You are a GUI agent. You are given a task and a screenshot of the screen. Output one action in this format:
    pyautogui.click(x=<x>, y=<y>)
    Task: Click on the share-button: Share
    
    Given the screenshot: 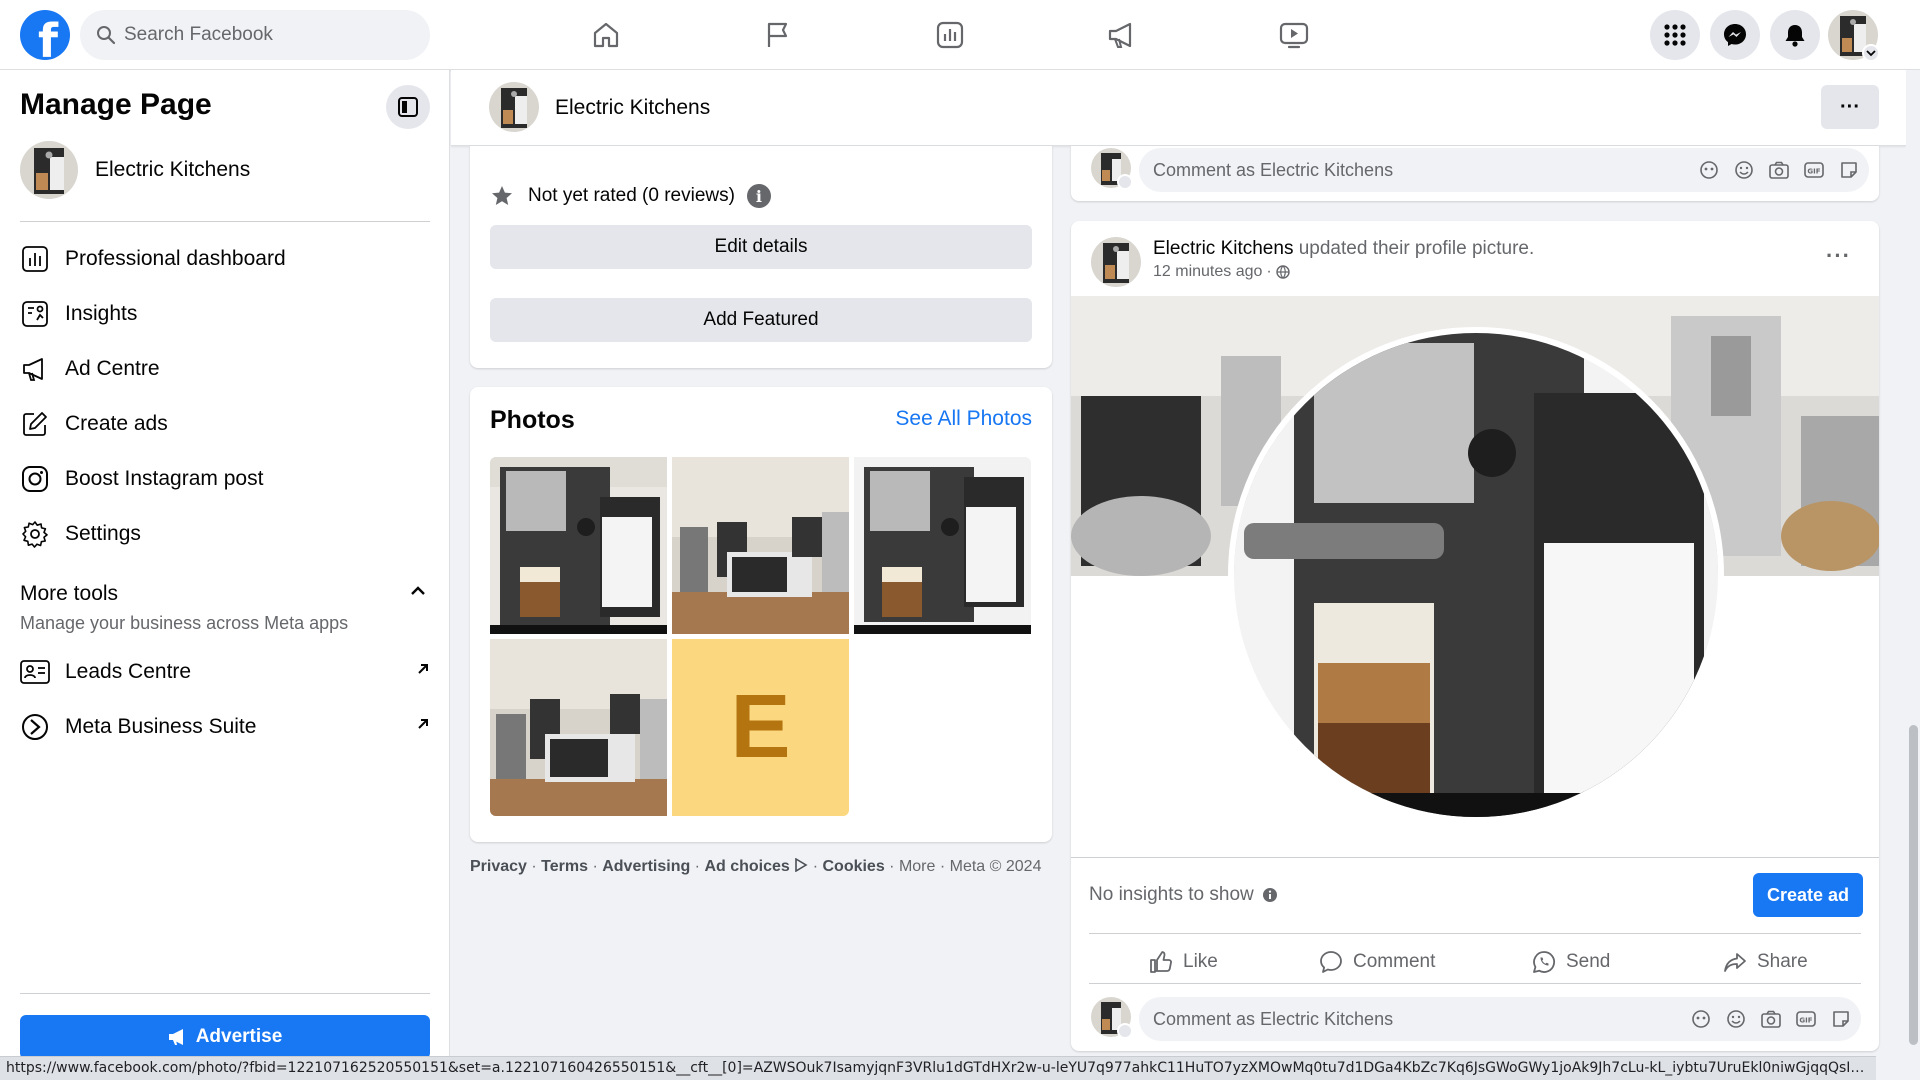 What is the action you would take?
    pyautogui.click(x=1765, y=962)
    